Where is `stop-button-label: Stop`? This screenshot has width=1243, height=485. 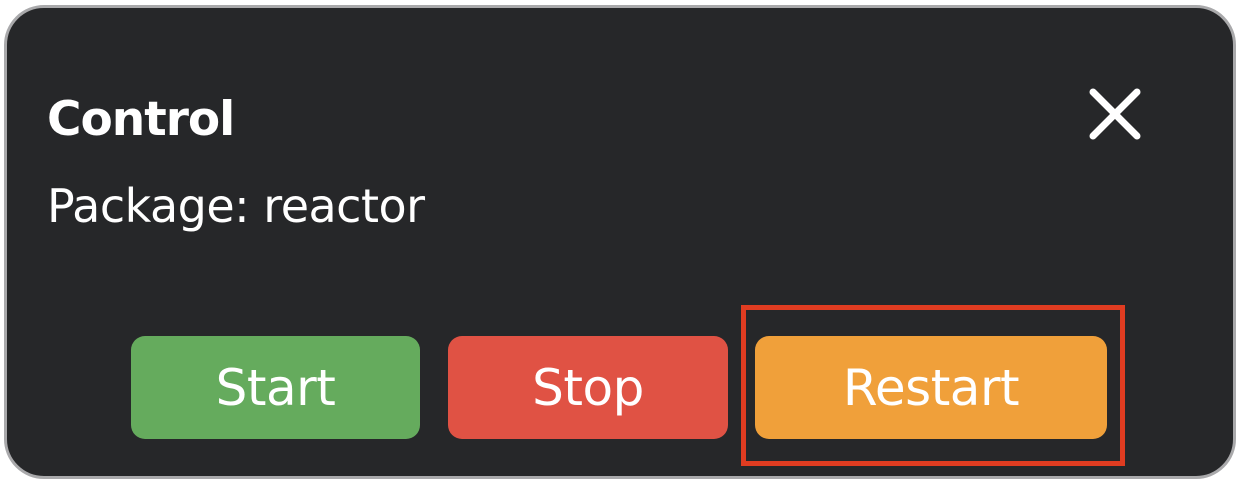
stop-button-label: Stop is located at coordinates (588, 387).